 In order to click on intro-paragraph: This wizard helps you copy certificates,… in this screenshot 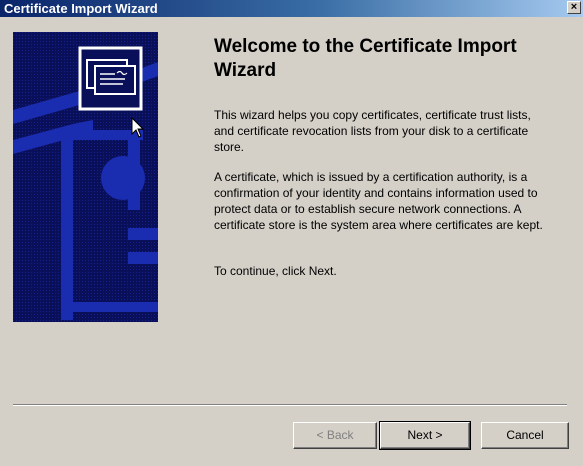, I will do `click(372, 131)`.